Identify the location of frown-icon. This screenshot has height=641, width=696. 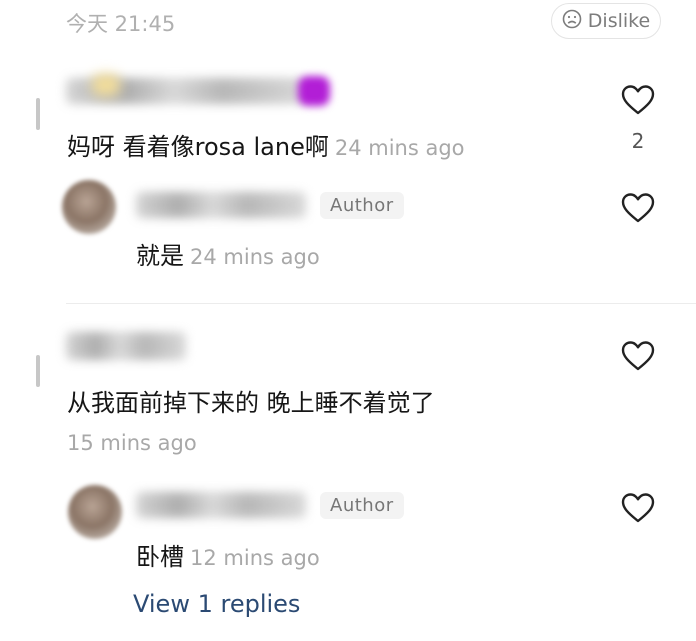
(572, 21).